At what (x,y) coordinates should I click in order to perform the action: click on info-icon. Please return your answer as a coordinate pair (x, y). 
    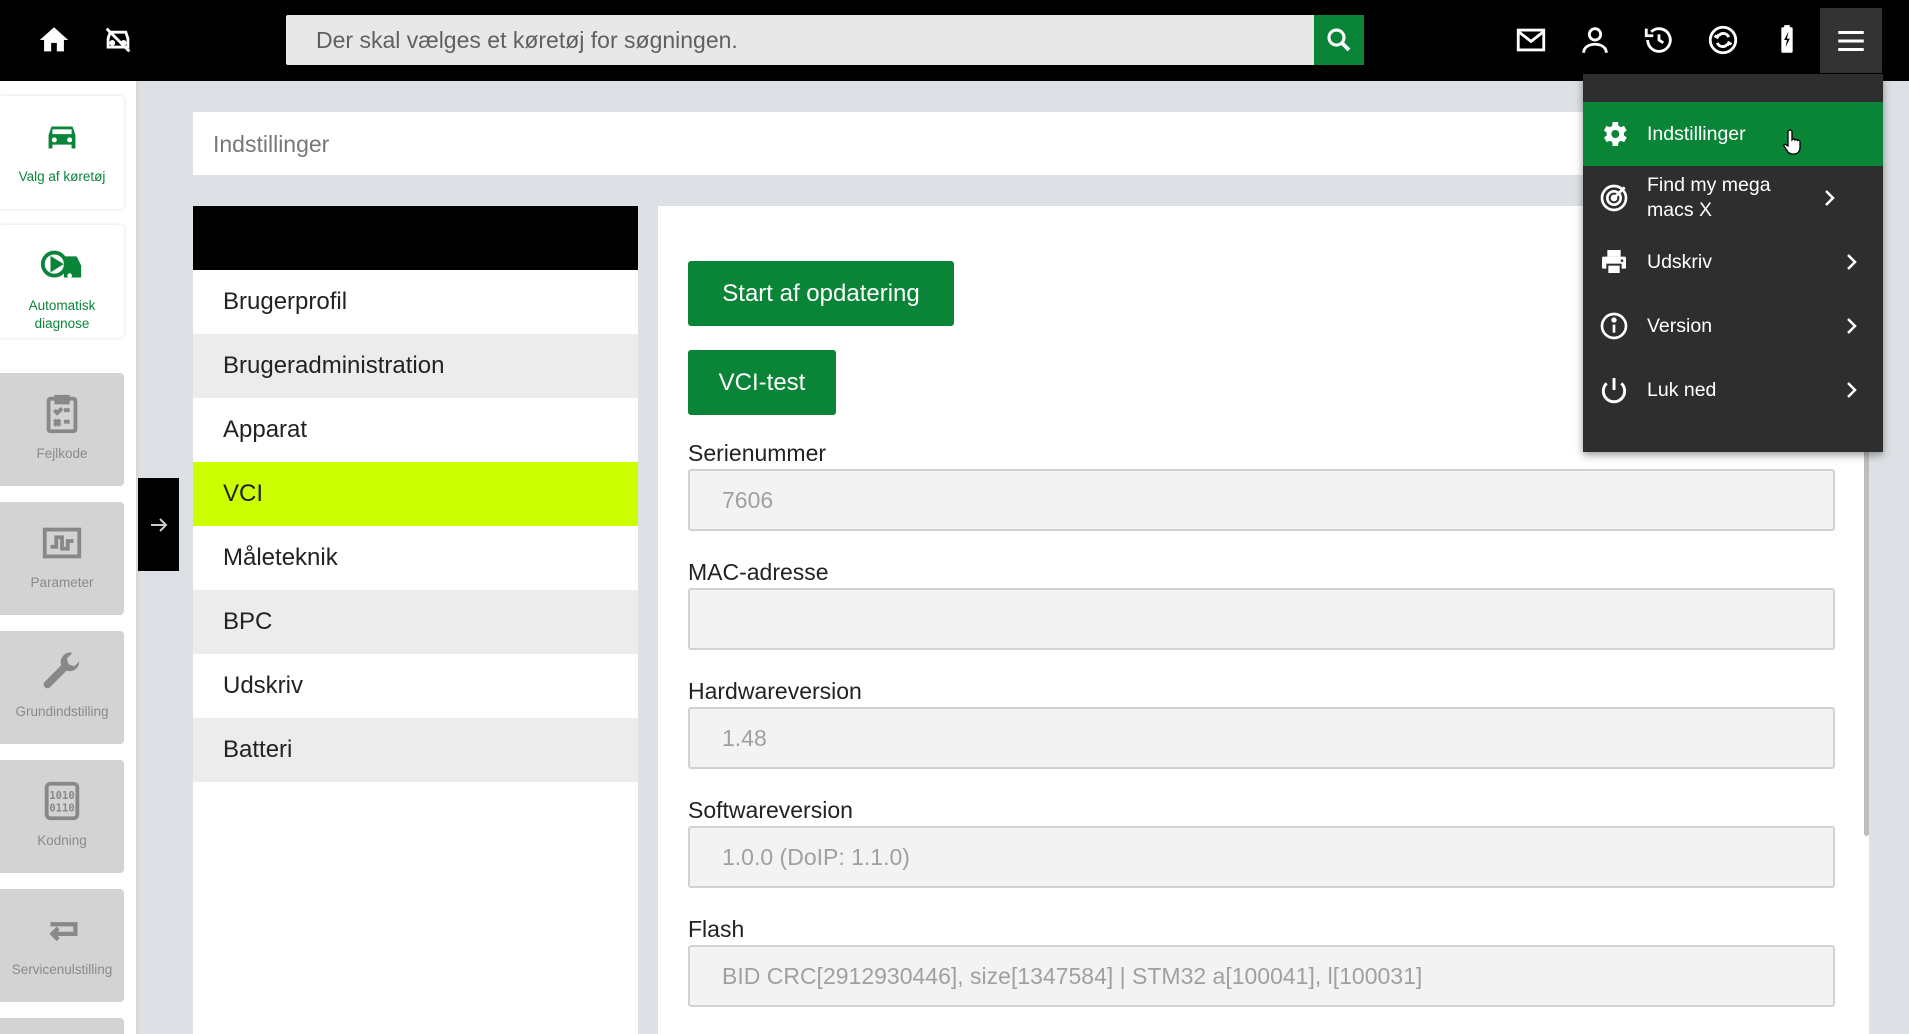
    Looking at the image, I should click on (1614, 326).